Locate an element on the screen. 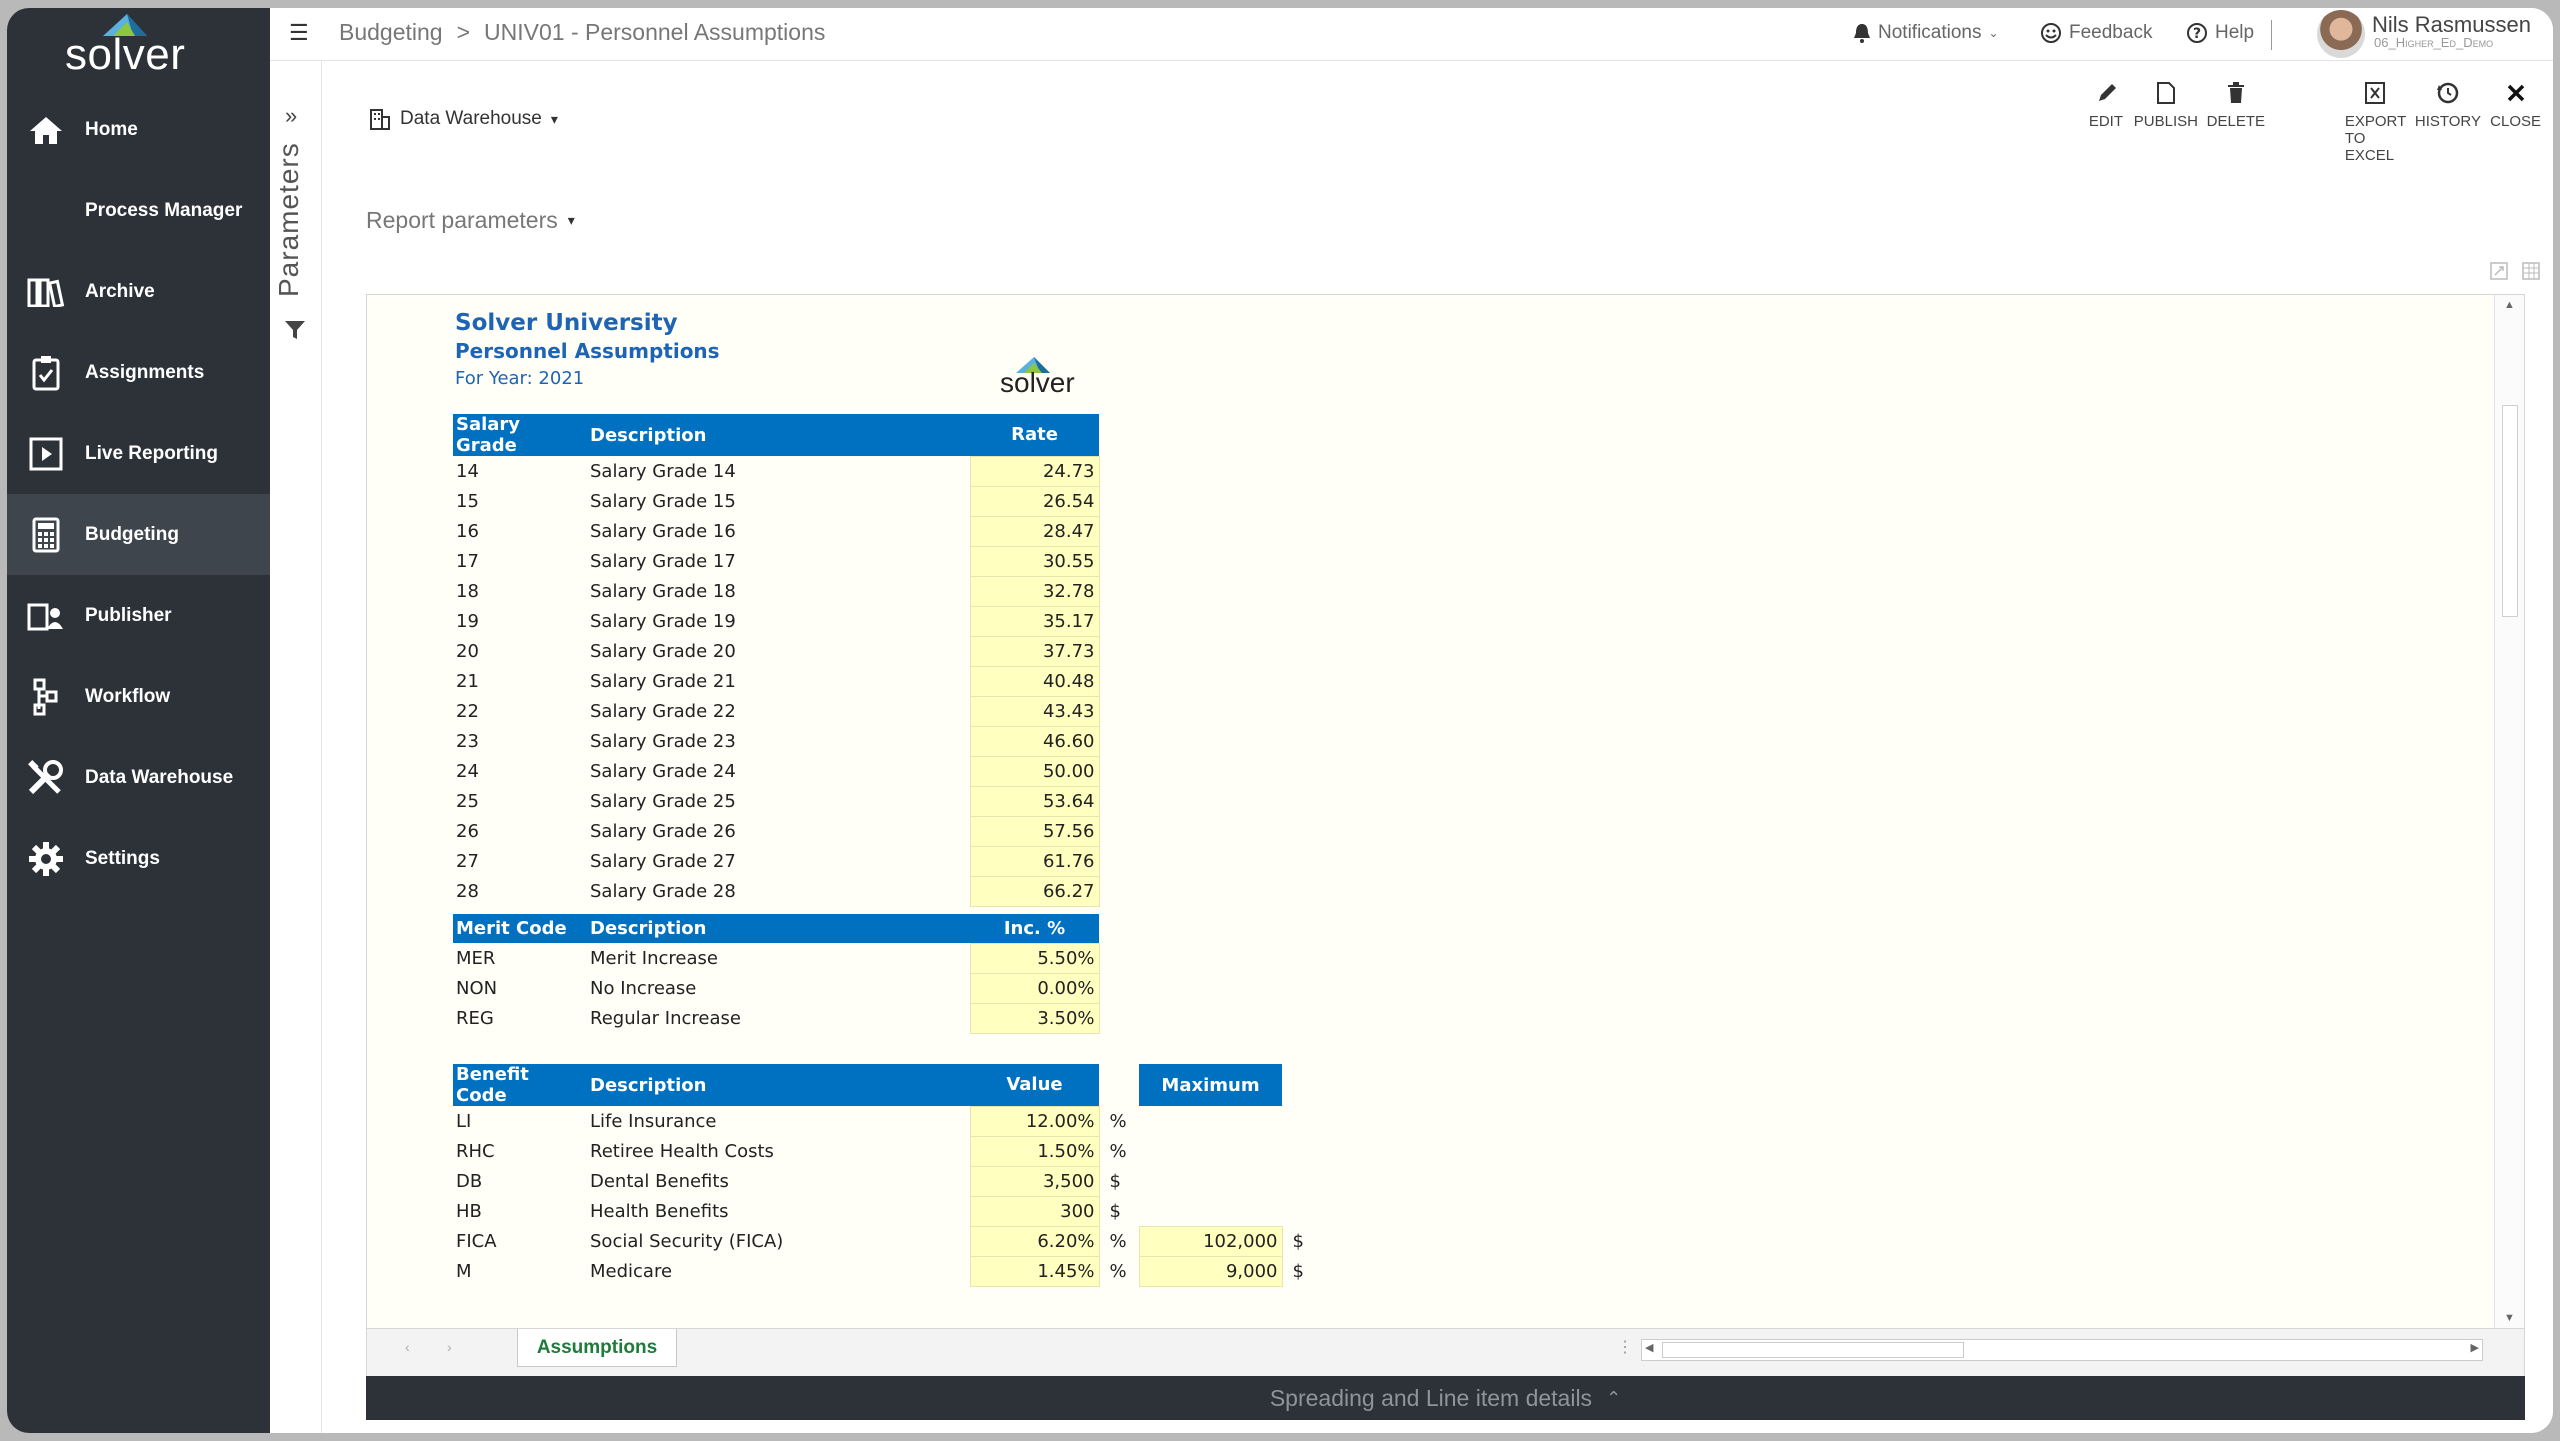  sidebar-item-publisher: Publisher is located at coordinates (138, 615).